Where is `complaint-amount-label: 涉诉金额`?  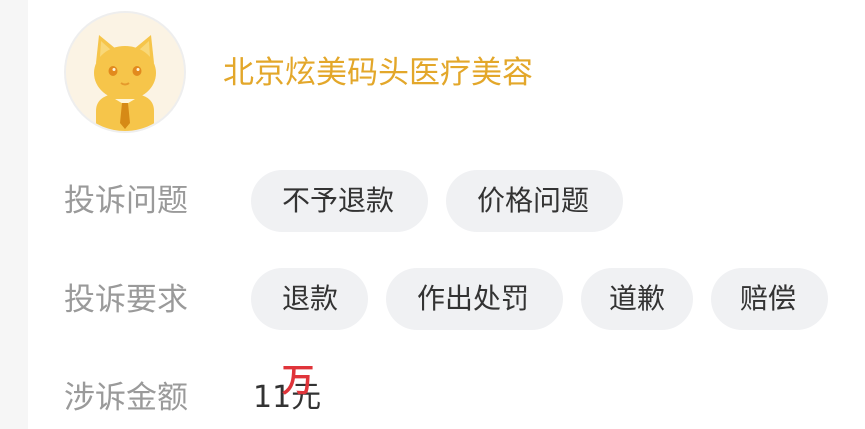
complaint-amount-label: 涉诉金额 is located at coordinates (126, 398).